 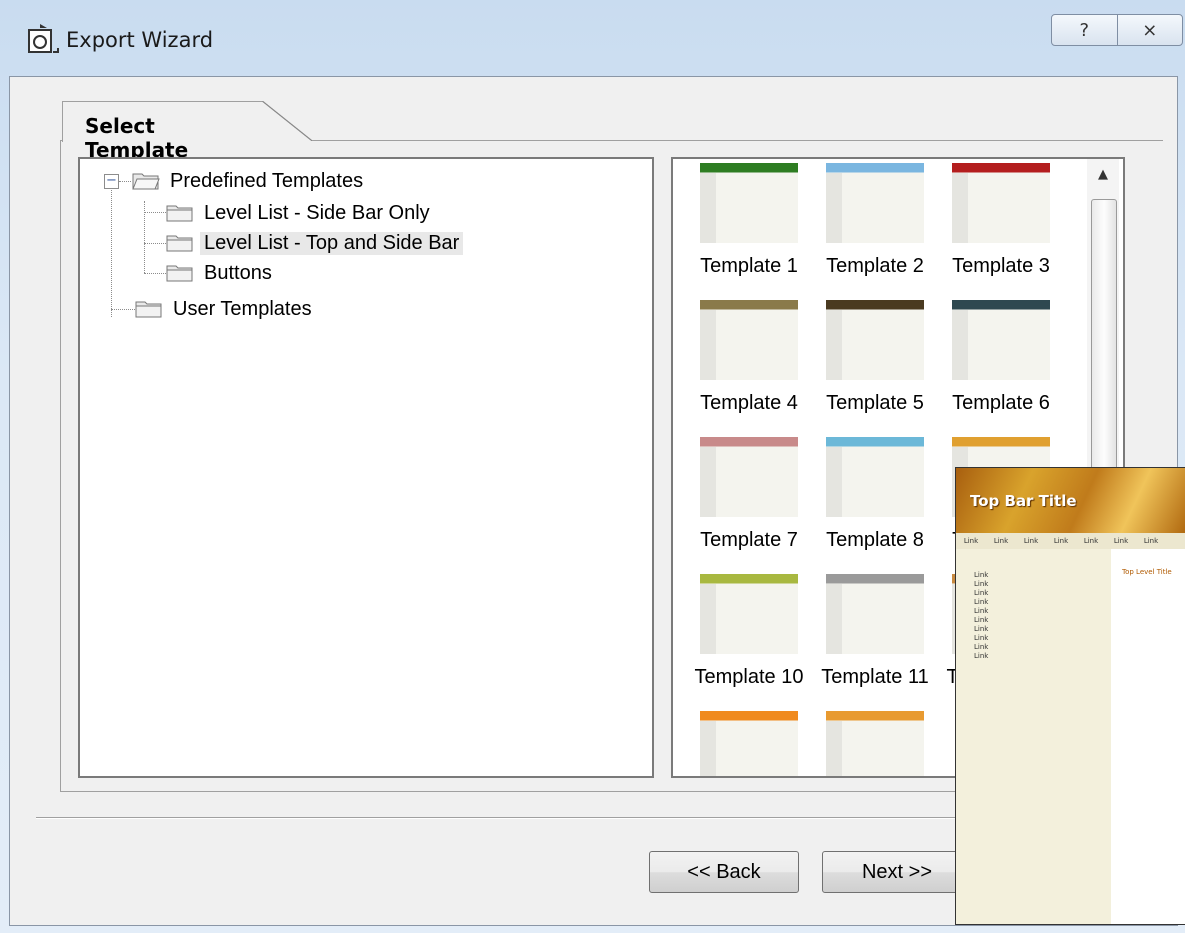 I want to click on preview-title: Top Bar Title, so click(x=1023, y=501).